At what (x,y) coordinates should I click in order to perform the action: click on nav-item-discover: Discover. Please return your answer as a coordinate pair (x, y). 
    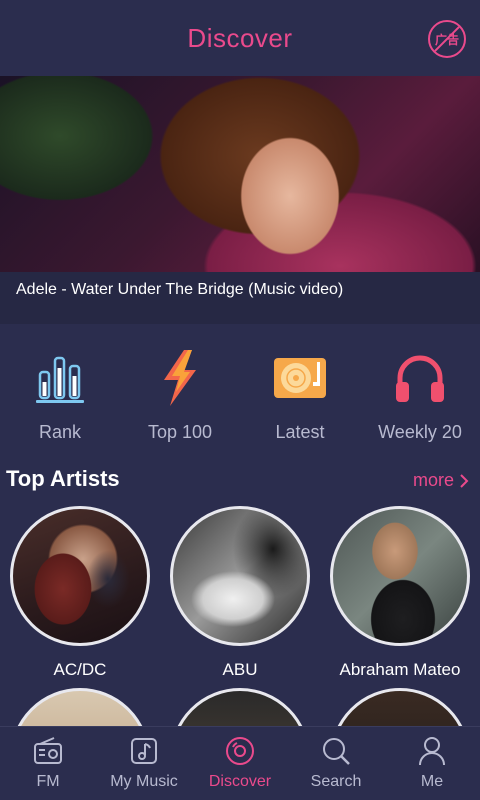
    Looking at the image, I should click on (240, 763).